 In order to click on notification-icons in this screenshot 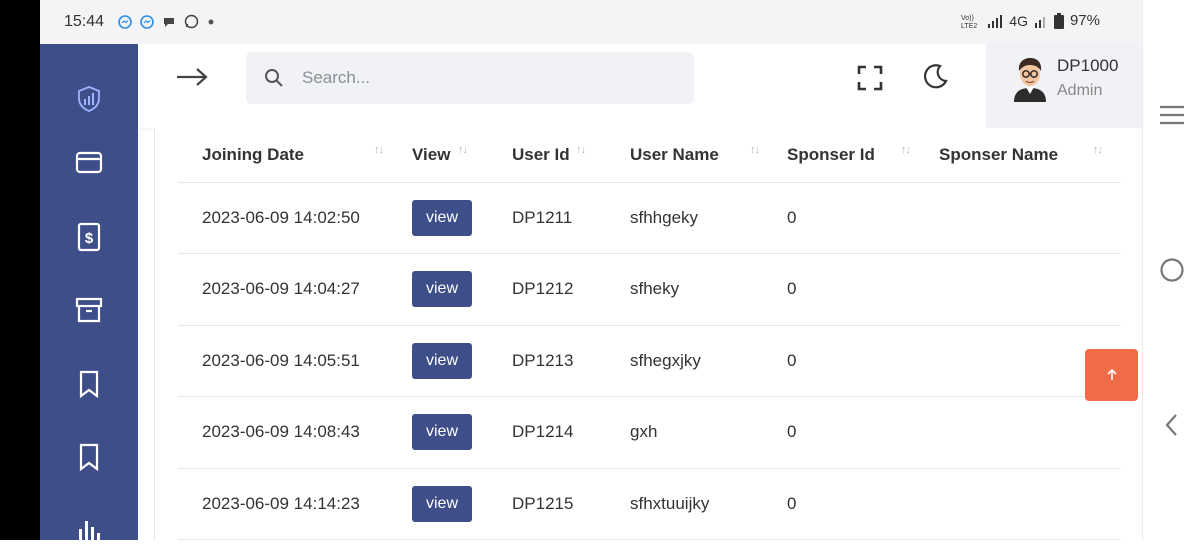, I will do `click(166, 21)`.